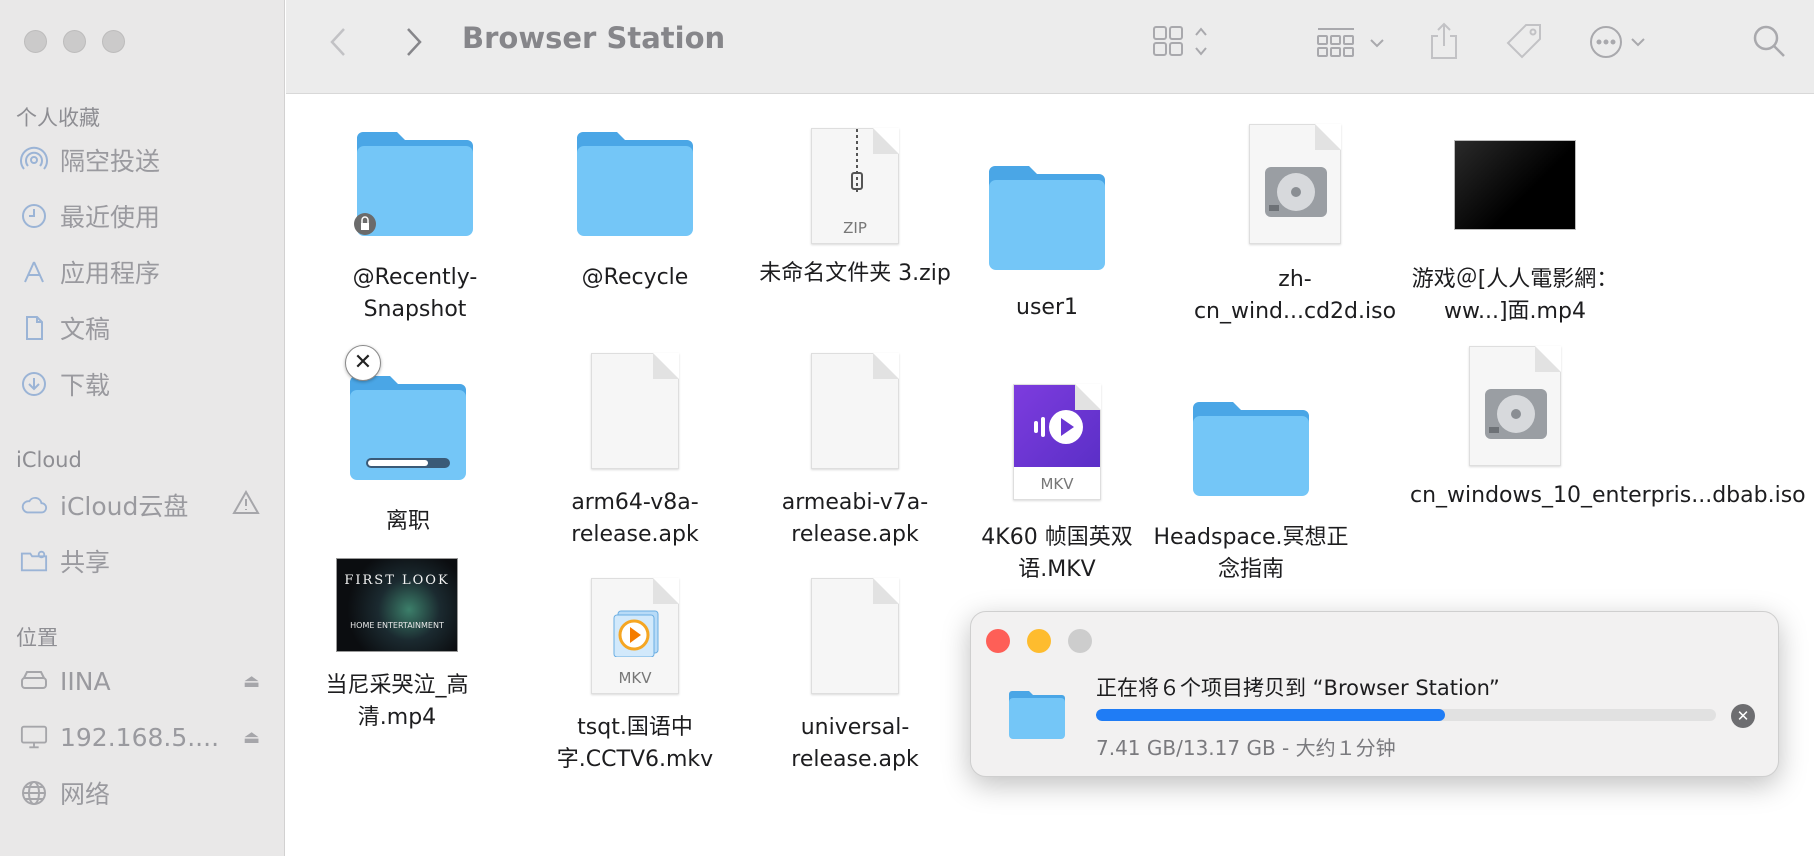 The width and height of the screenshot is (1814, 856). I want to click on file-label: arm64-v8a-release.apk, so click(635, 518).